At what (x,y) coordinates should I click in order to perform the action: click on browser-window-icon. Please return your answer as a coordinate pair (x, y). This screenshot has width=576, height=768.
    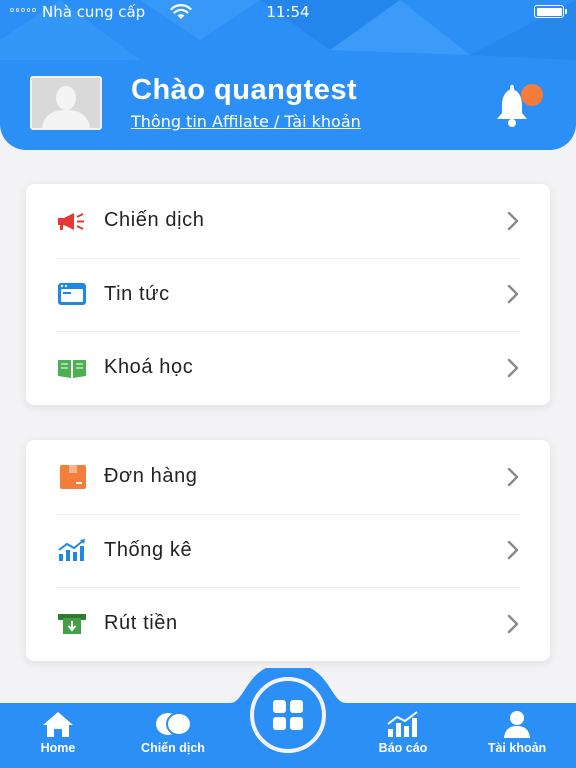
    Looking at the image, I should click on (72, 294).